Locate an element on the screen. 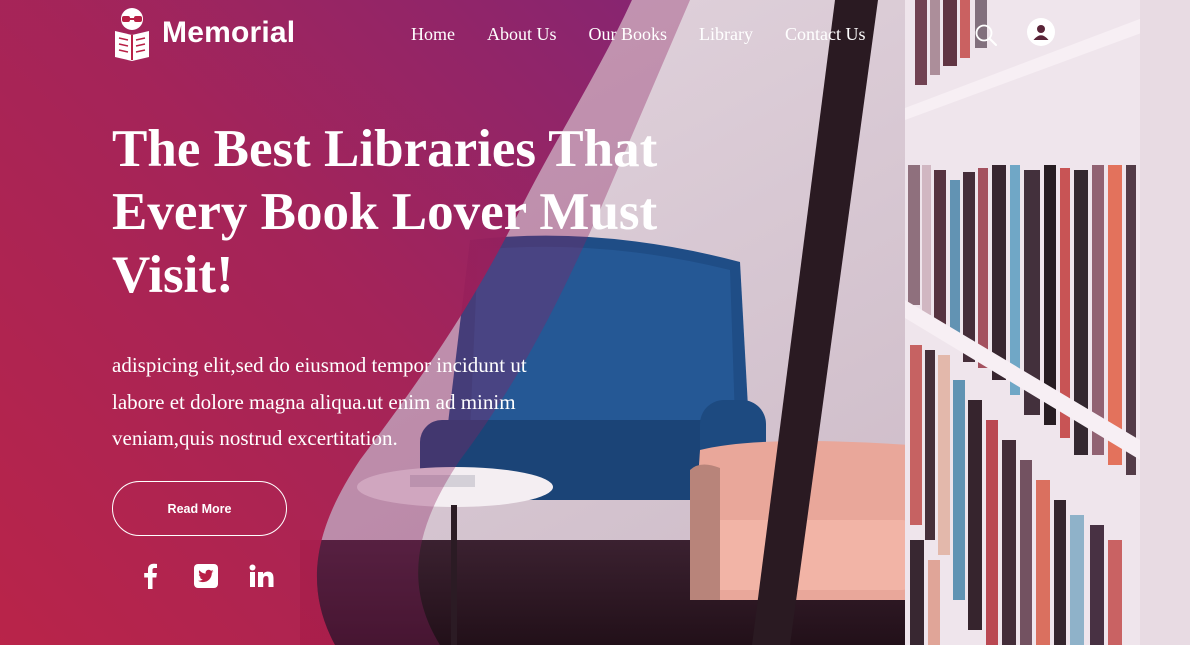 The width and height of the screenshot is (1190, 645). read-more-button: Read More is located at coordinates (199, 508).